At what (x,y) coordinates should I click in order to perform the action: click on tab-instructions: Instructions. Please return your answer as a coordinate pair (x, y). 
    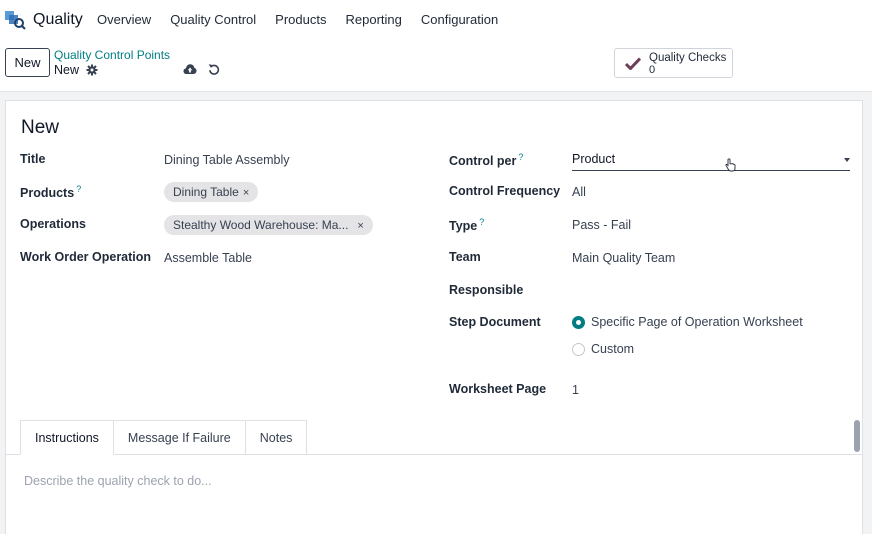
    Looking at the image, I should click on (67, 437).